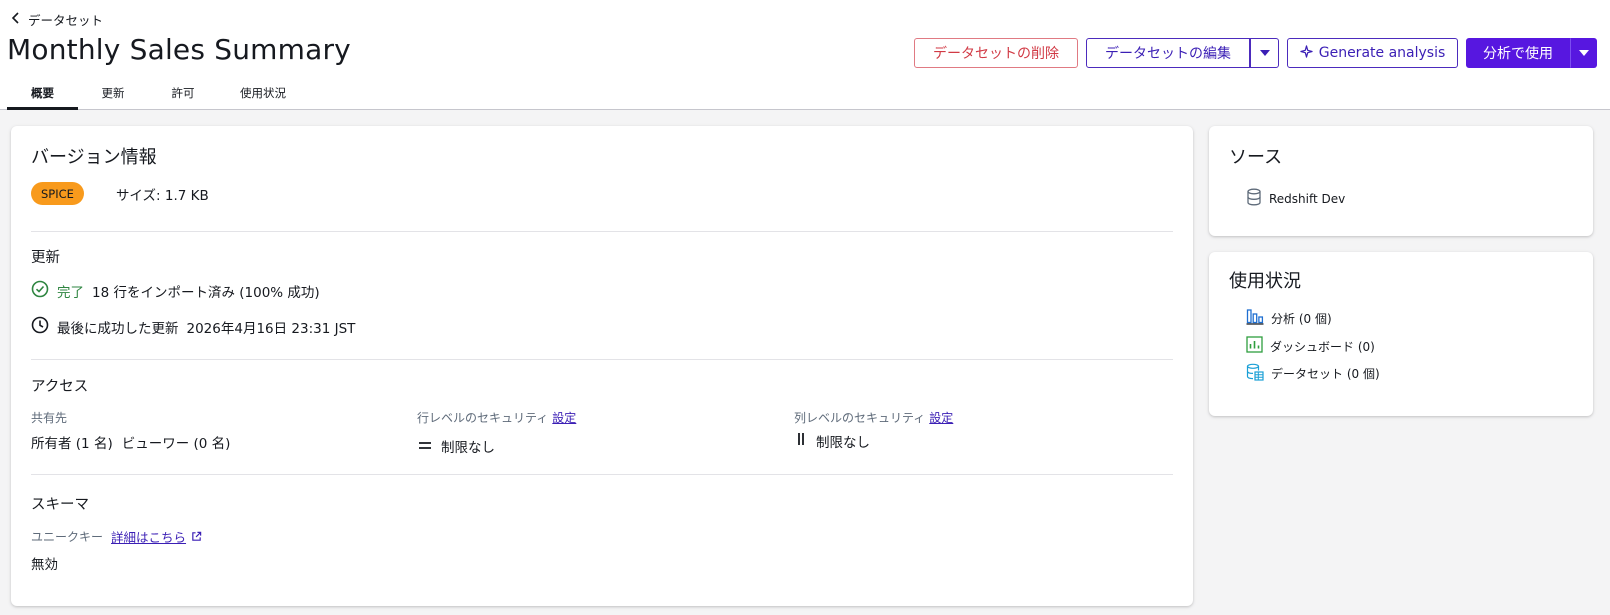  What do you see at coordinates (564, 417) in the screenshot?
I see `row-security-settings-link: 設定` at bounding box center [564, 417].